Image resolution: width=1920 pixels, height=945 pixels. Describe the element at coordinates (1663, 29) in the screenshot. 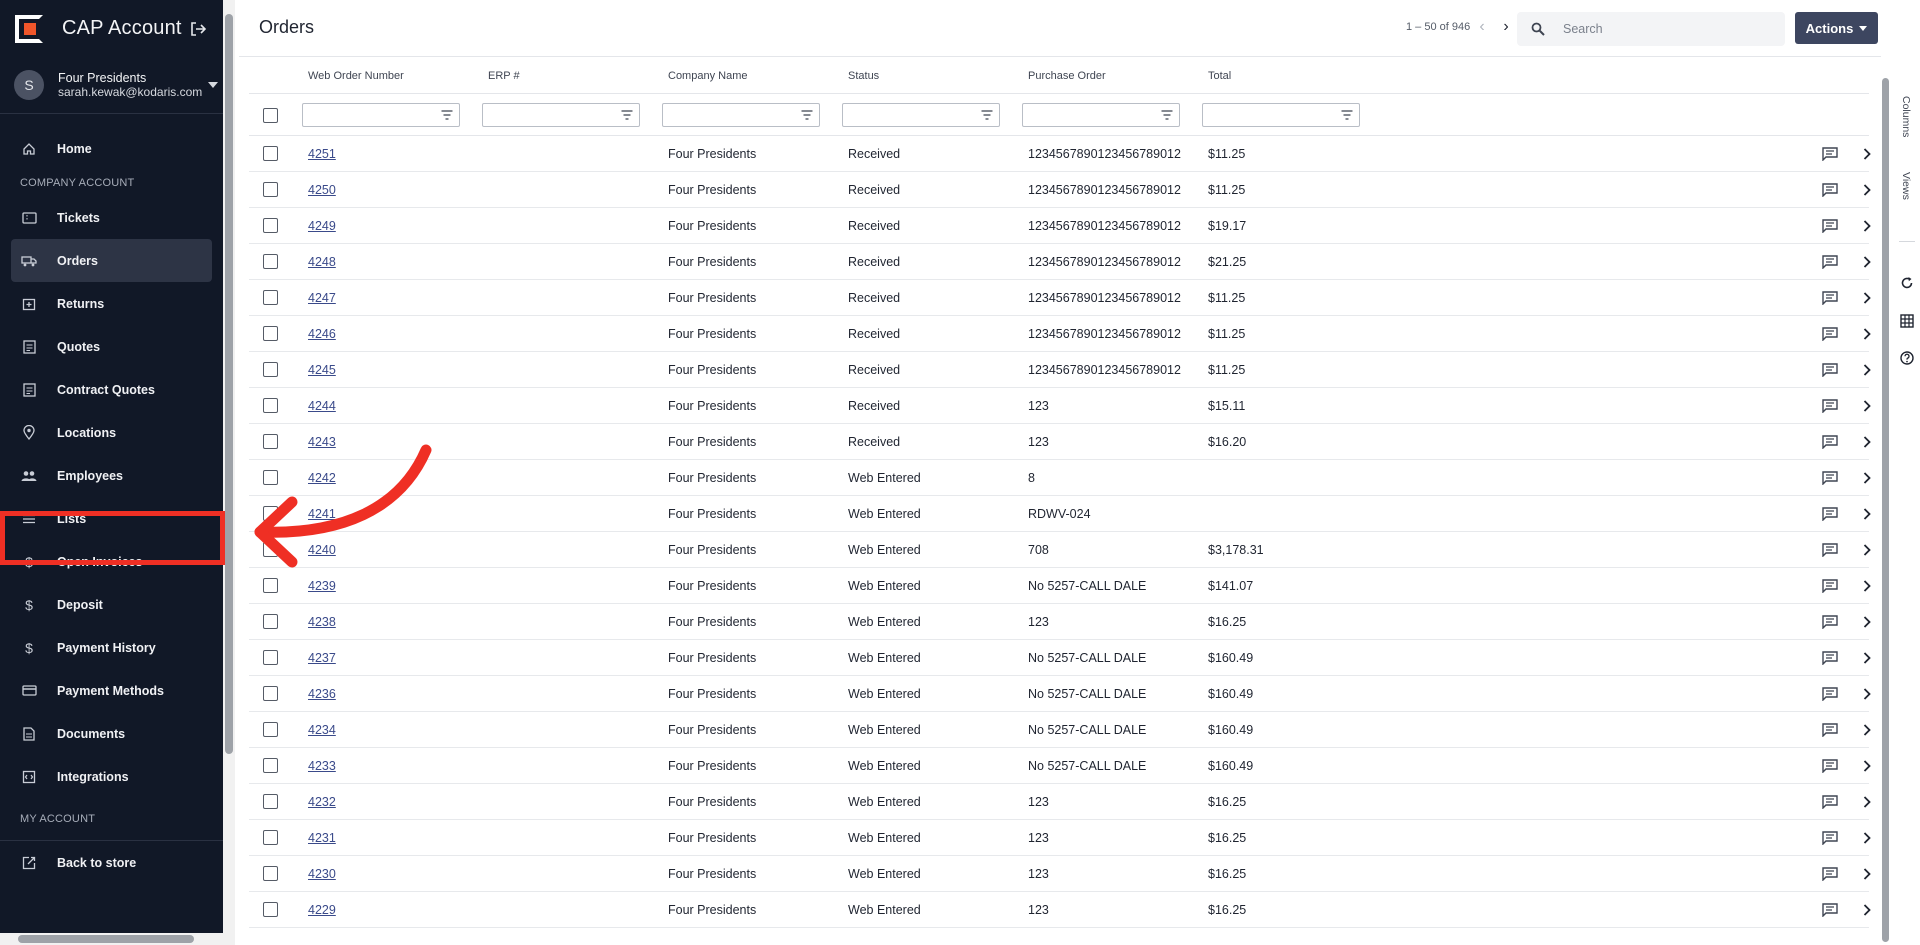

I see `search-input` at that location.